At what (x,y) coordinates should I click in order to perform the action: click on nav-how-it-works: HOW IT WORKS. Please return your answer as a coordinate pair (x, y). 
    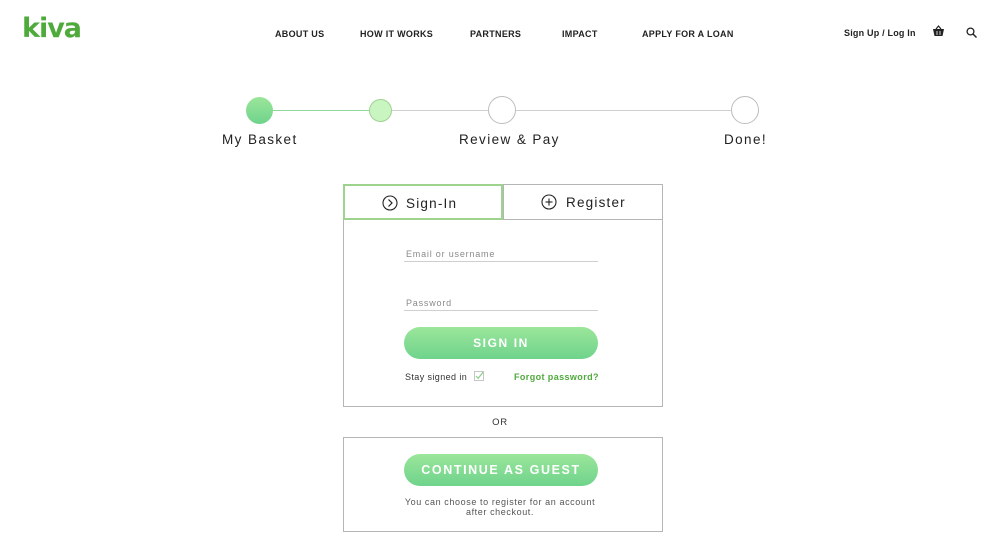
    Looking at the image, I should click on (396, 34).